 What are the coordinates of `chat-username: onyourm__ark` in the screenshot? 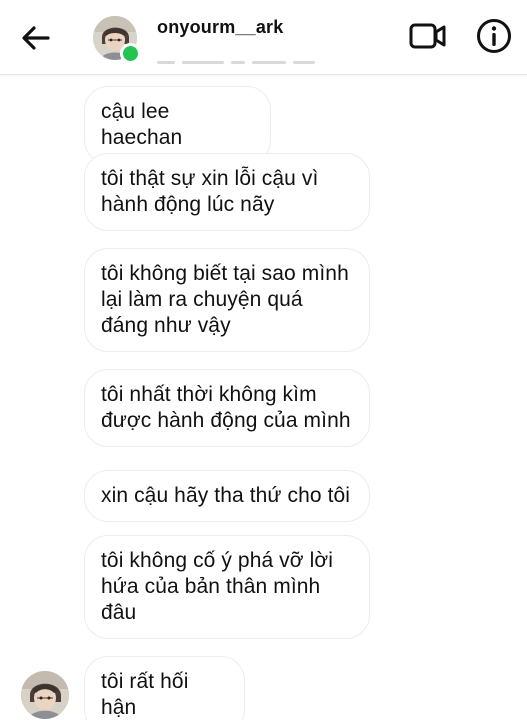 It's located at (220, 27).